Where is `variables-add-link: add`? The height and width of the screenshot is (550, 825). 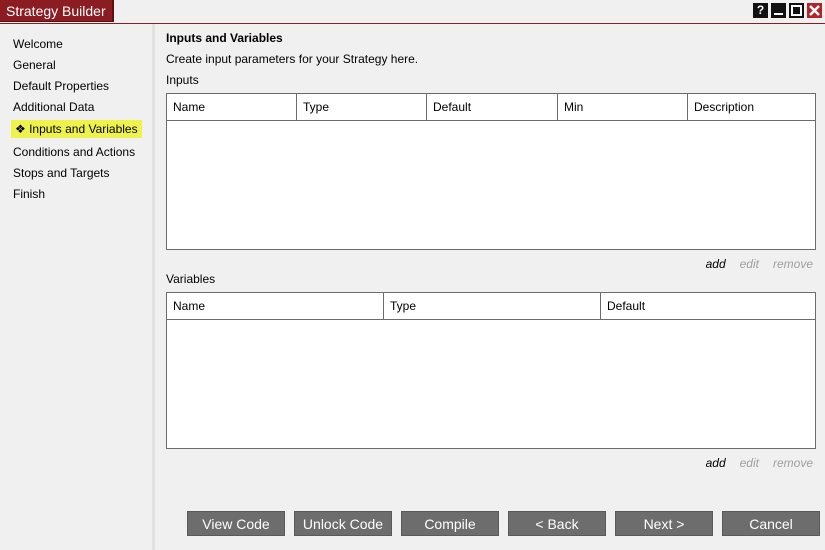 variables-add-link: add is located at coordinates (716, 463).